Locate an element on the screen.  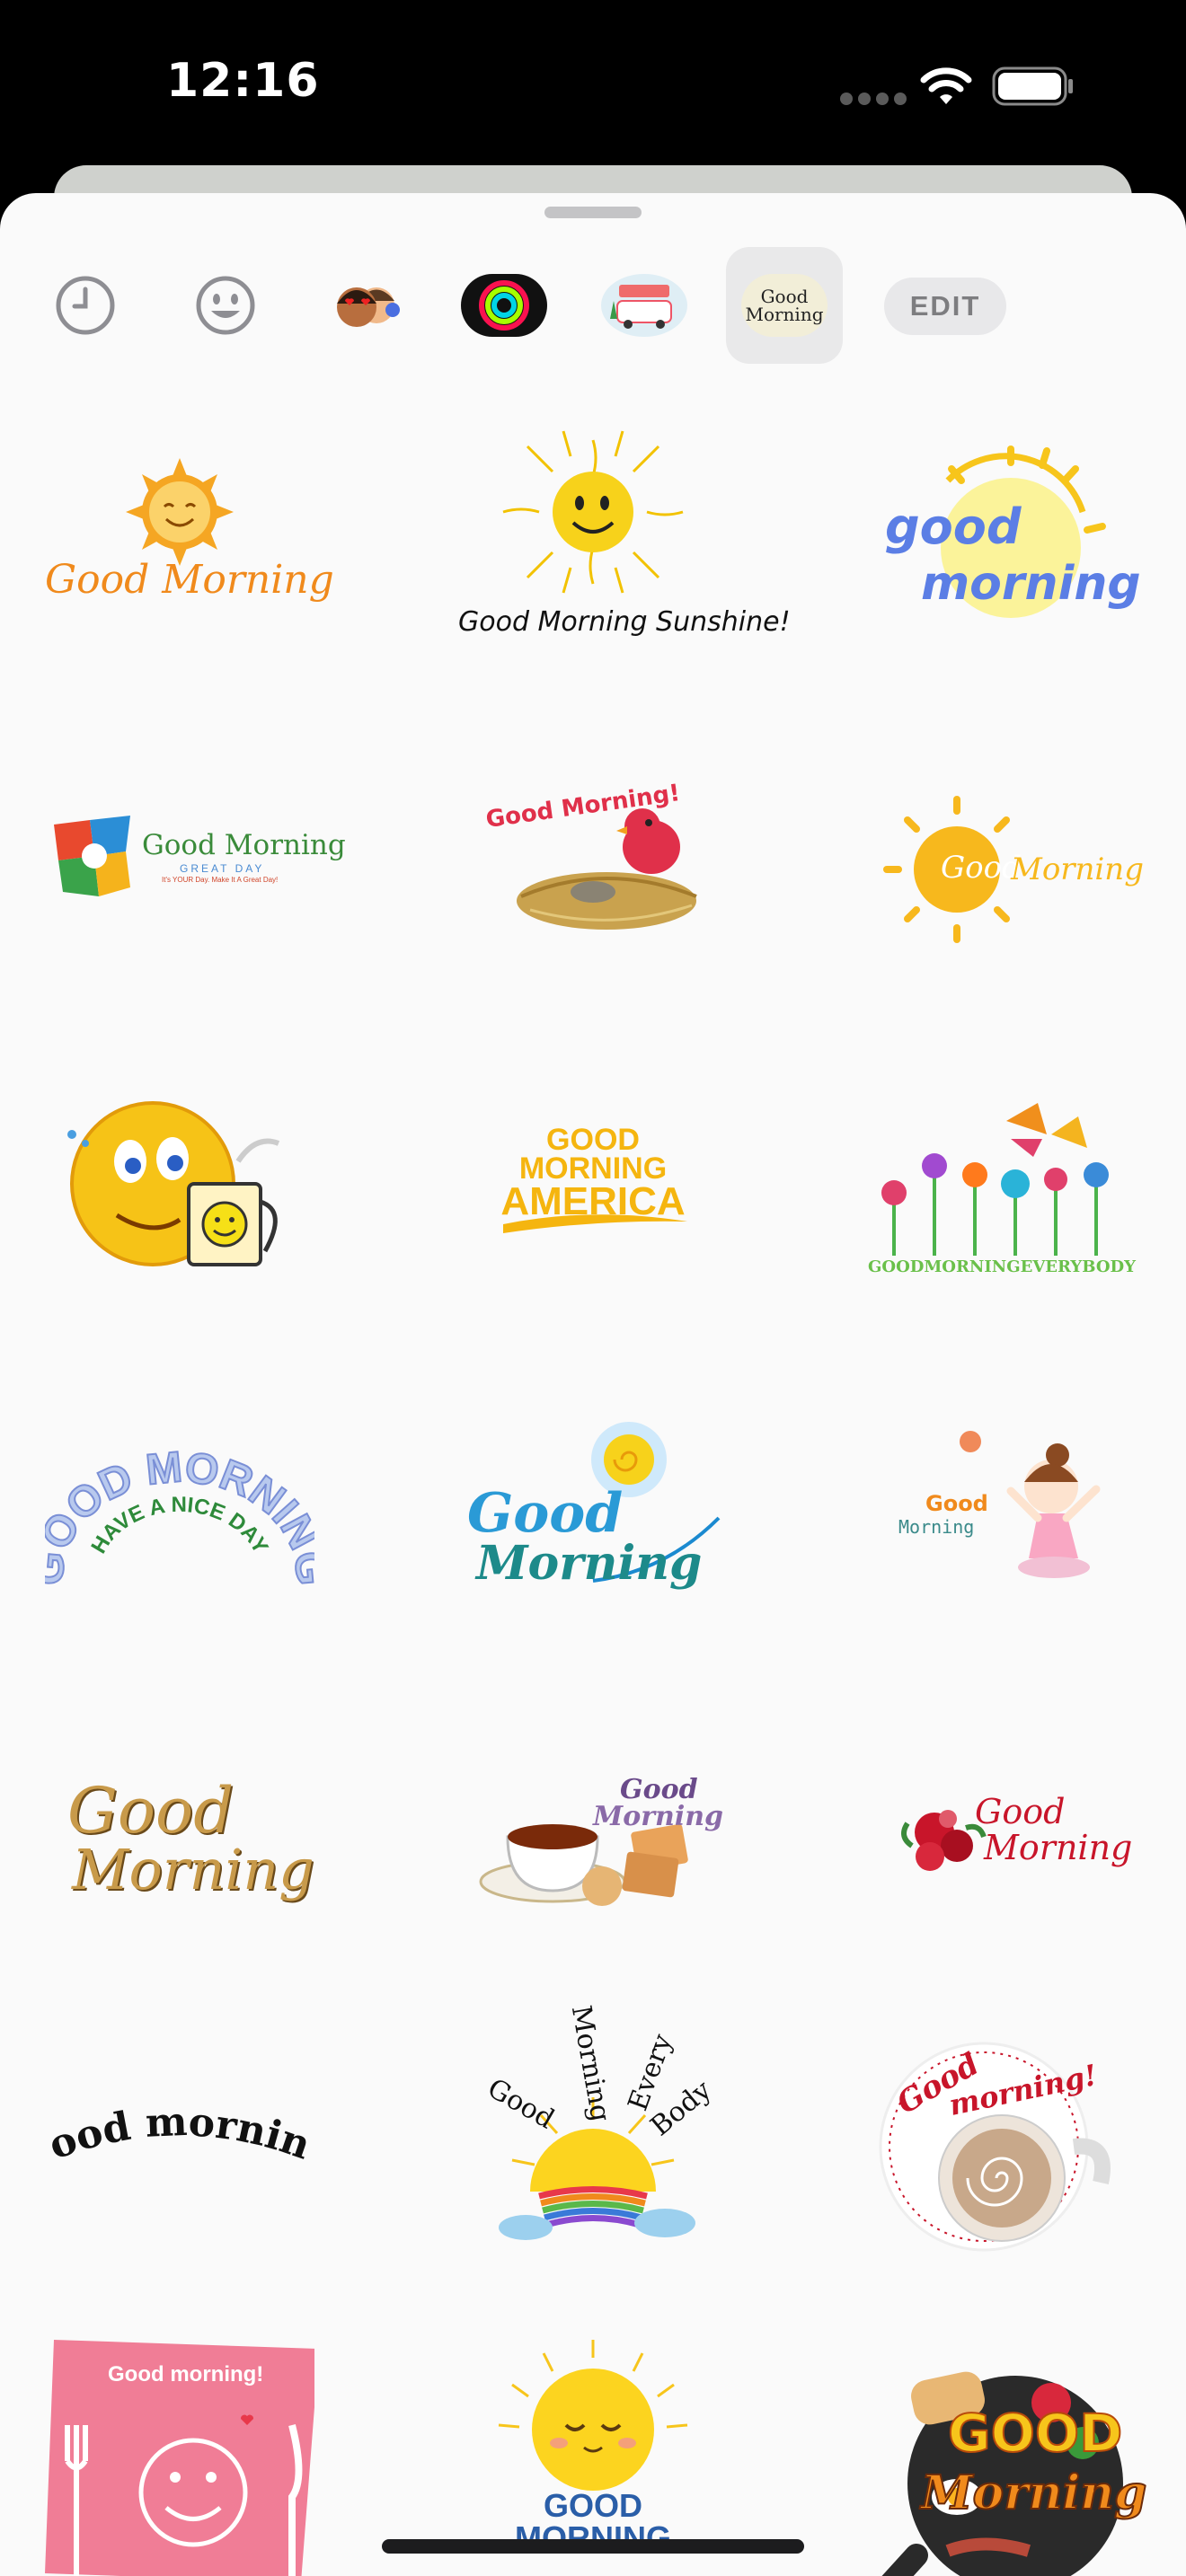
home-indicator is located at coordinates (593, 2546).